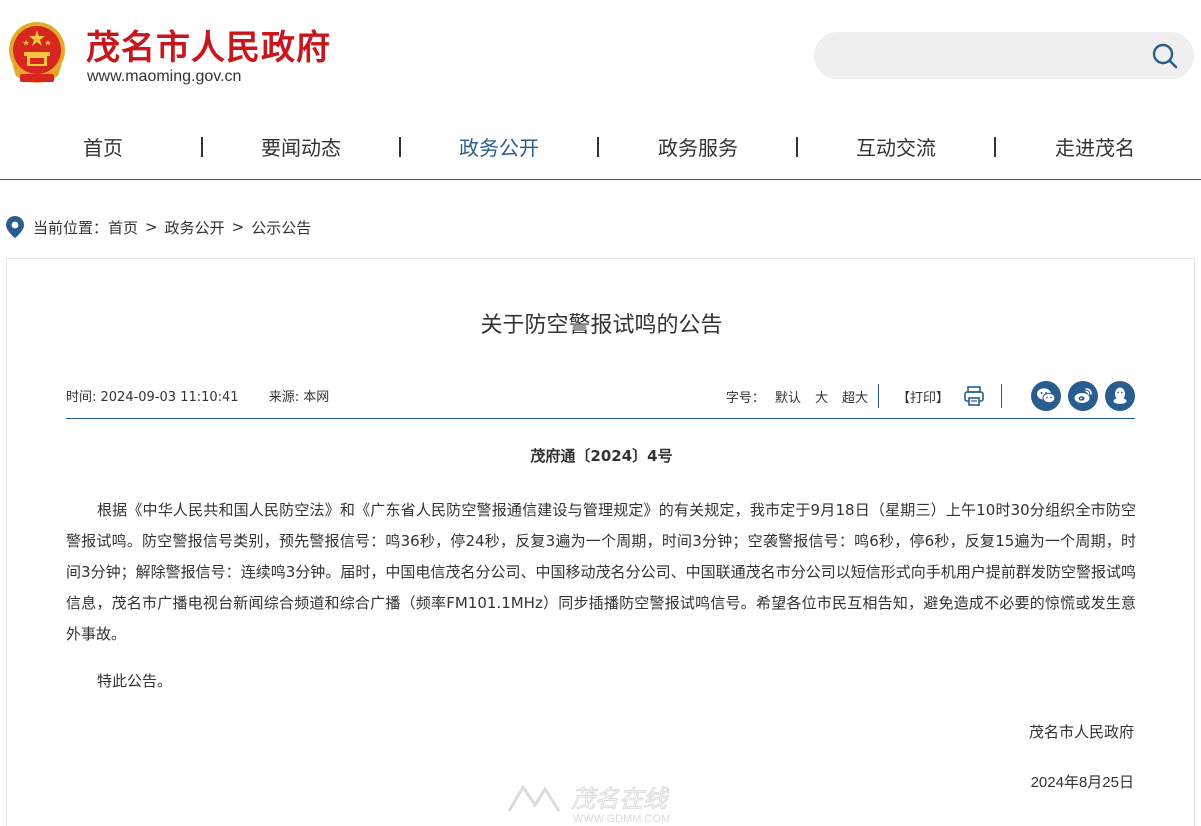 This screenshot has width=1201, height=826. What do you see at coordinates (601, 456) in the screenshot?
I see `document-number: 茂府通〔2024〕4号` at bounding box center [601, 456].